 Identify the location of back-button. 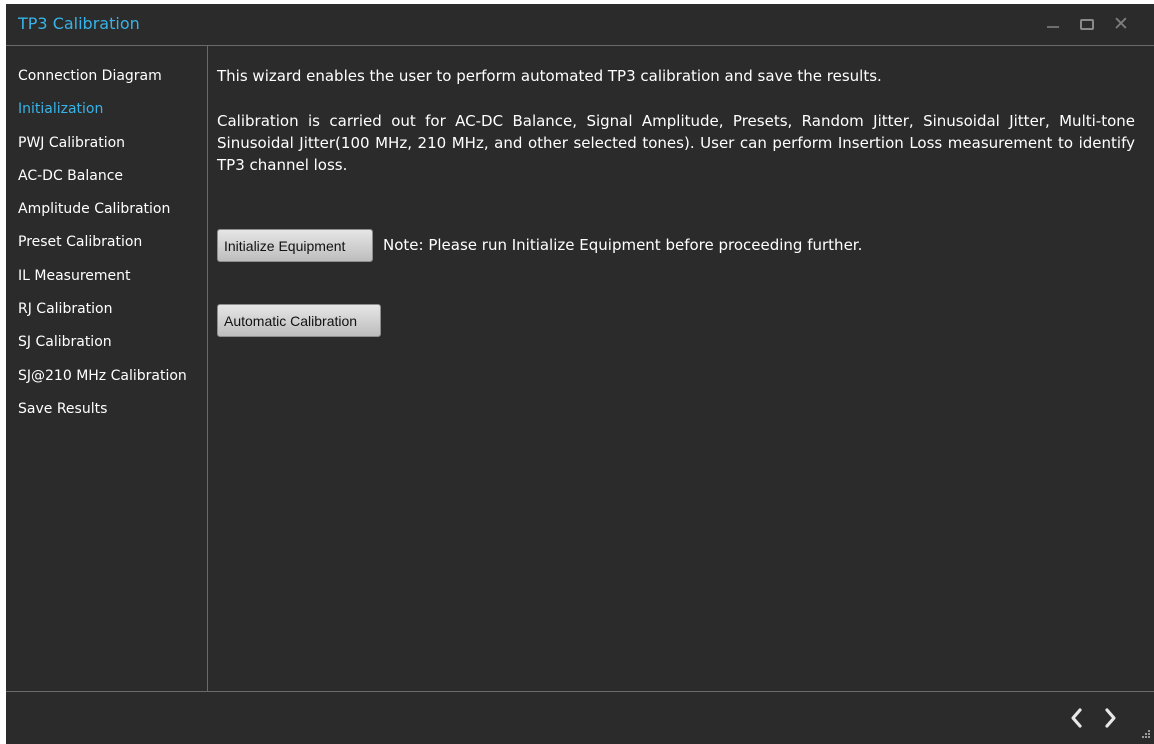
(1076, 718).